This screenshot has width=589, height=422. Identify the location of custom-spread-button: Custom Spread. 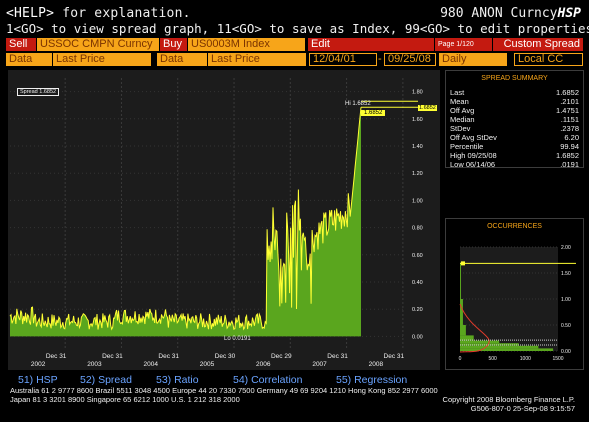
(538, 44).